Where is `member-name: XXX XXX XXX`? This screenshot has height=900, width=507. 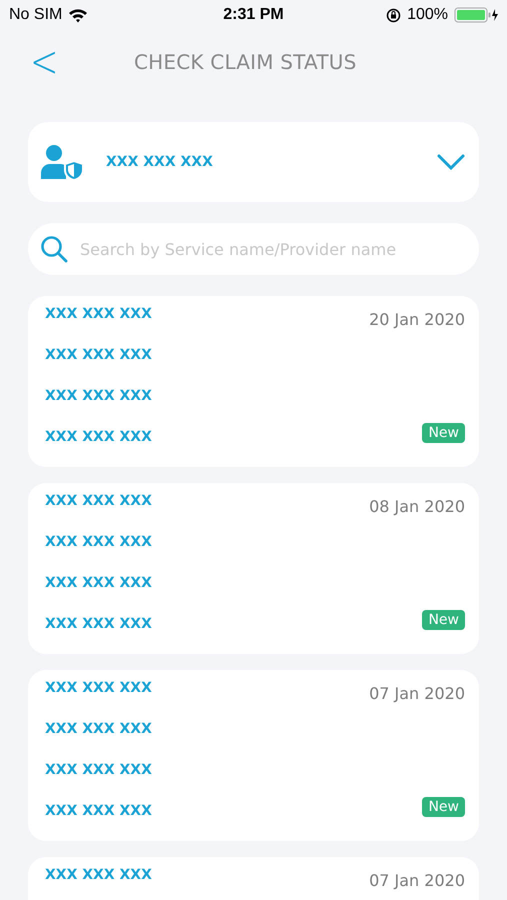
member-name: XXX XXX XXX is located at coordinates (160, 162).